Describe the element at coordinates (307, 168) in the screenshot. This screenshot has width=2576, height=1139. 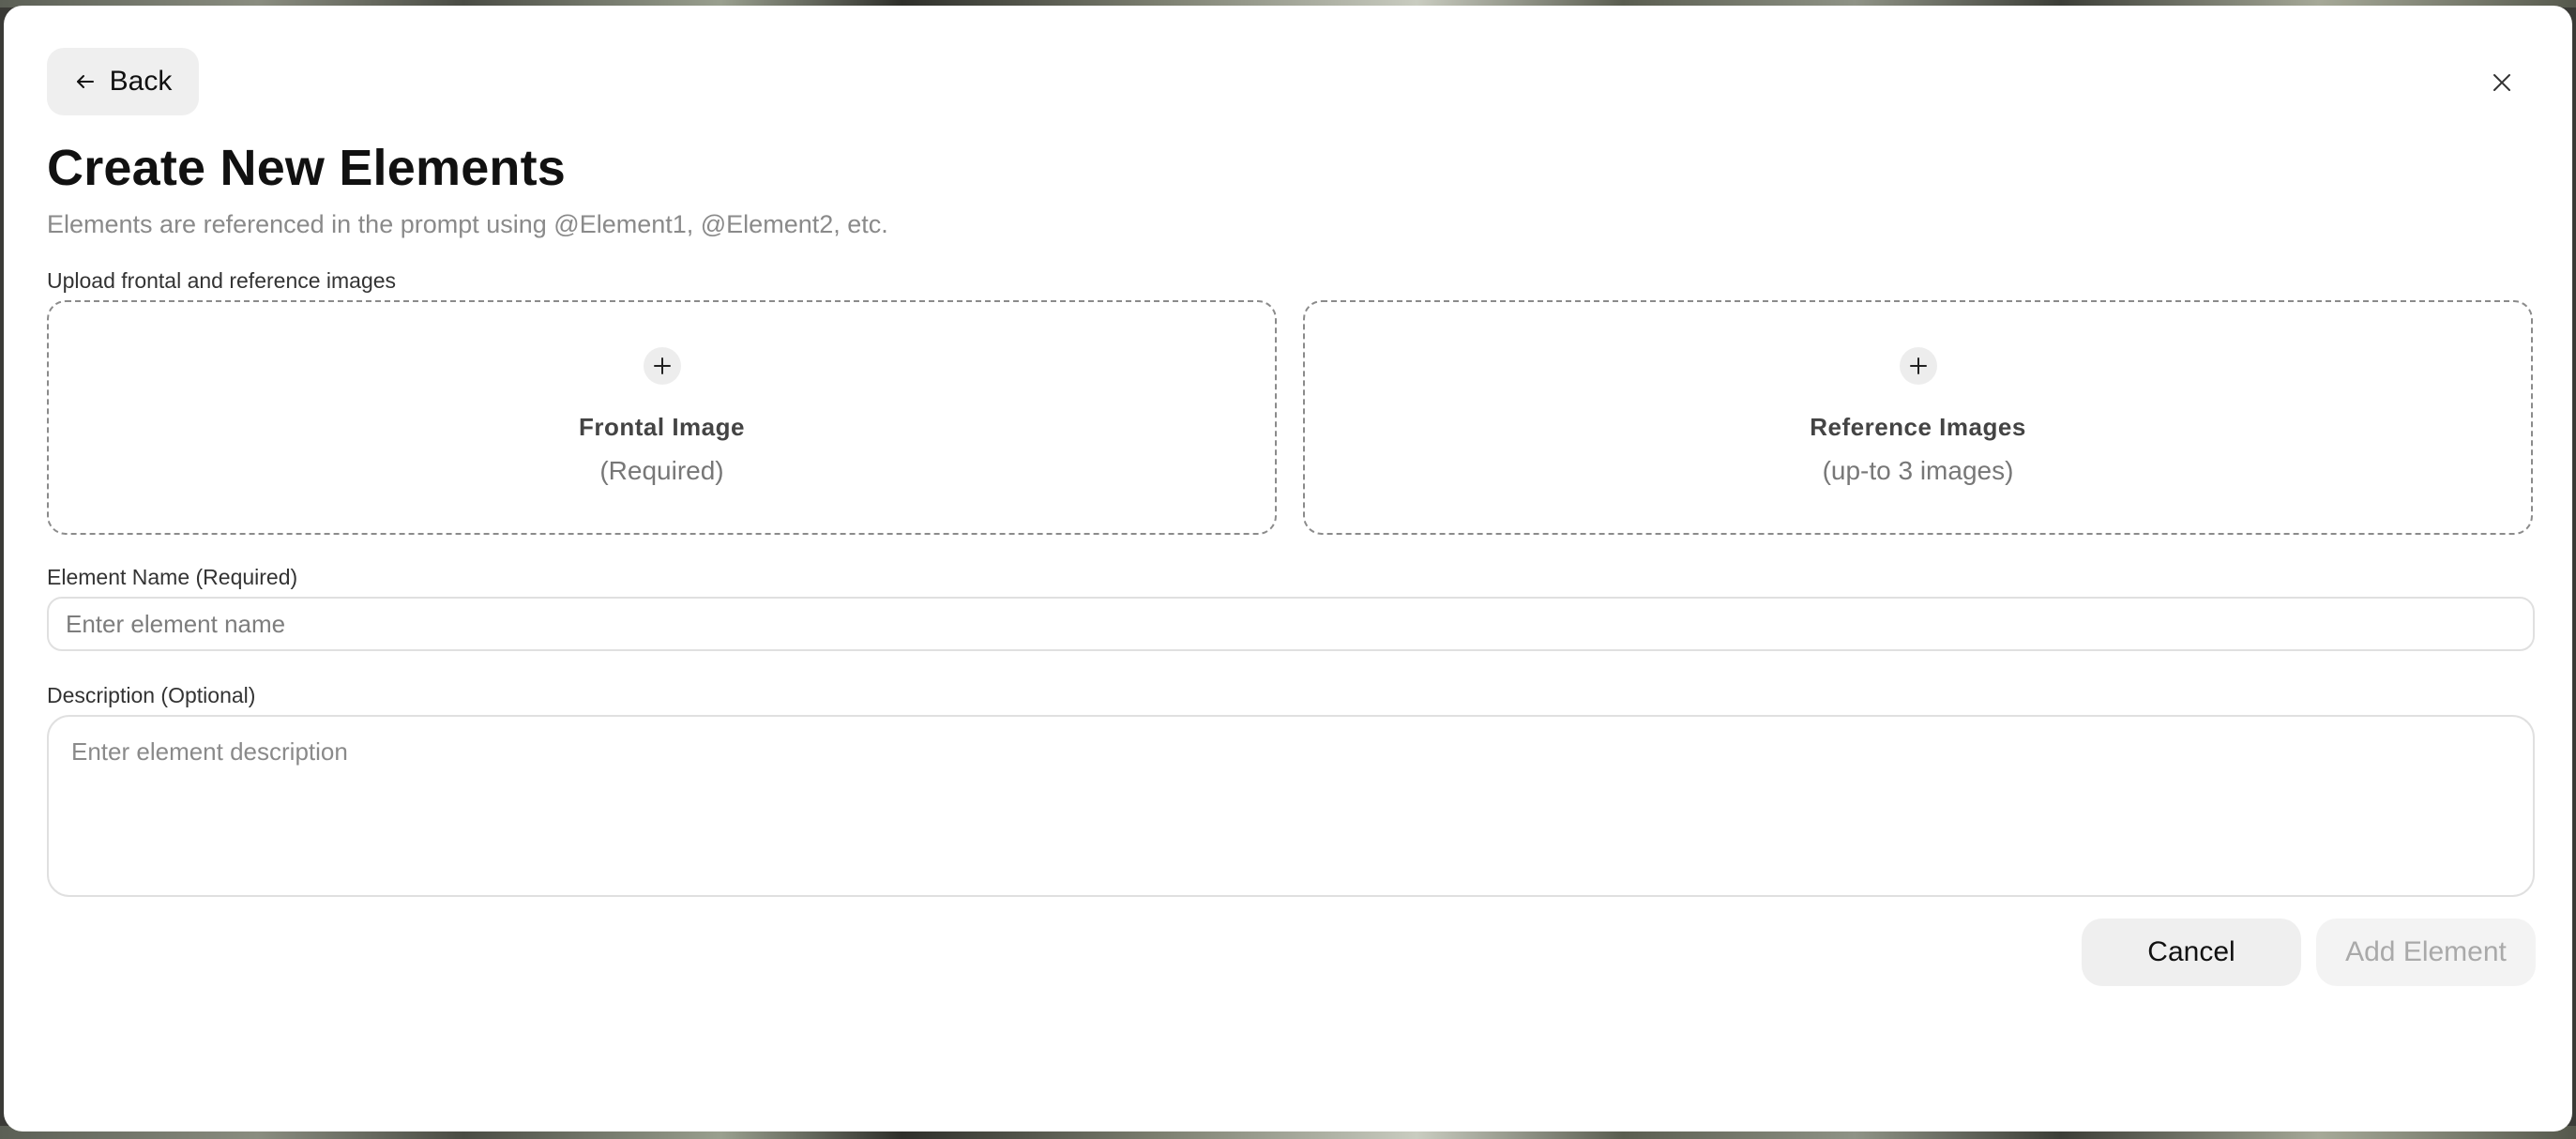
I see `dialog-title: Create New Elements` at that location.